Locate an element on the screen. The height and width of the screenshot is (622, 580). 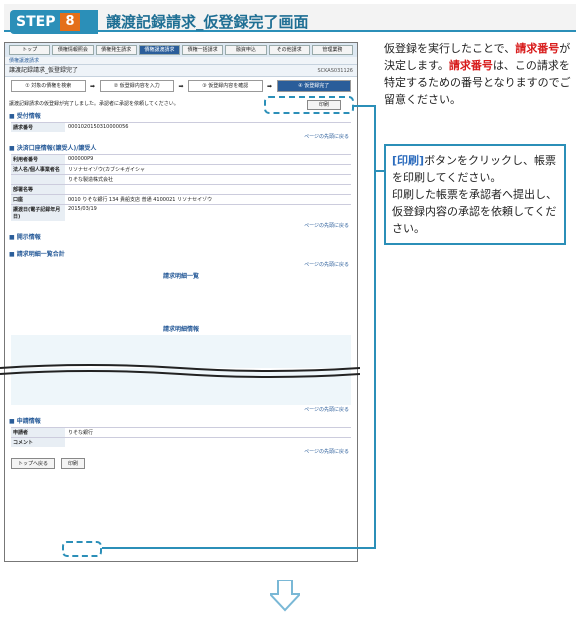
tab-admin: 管理業務 is located at coordinates (332, 50).